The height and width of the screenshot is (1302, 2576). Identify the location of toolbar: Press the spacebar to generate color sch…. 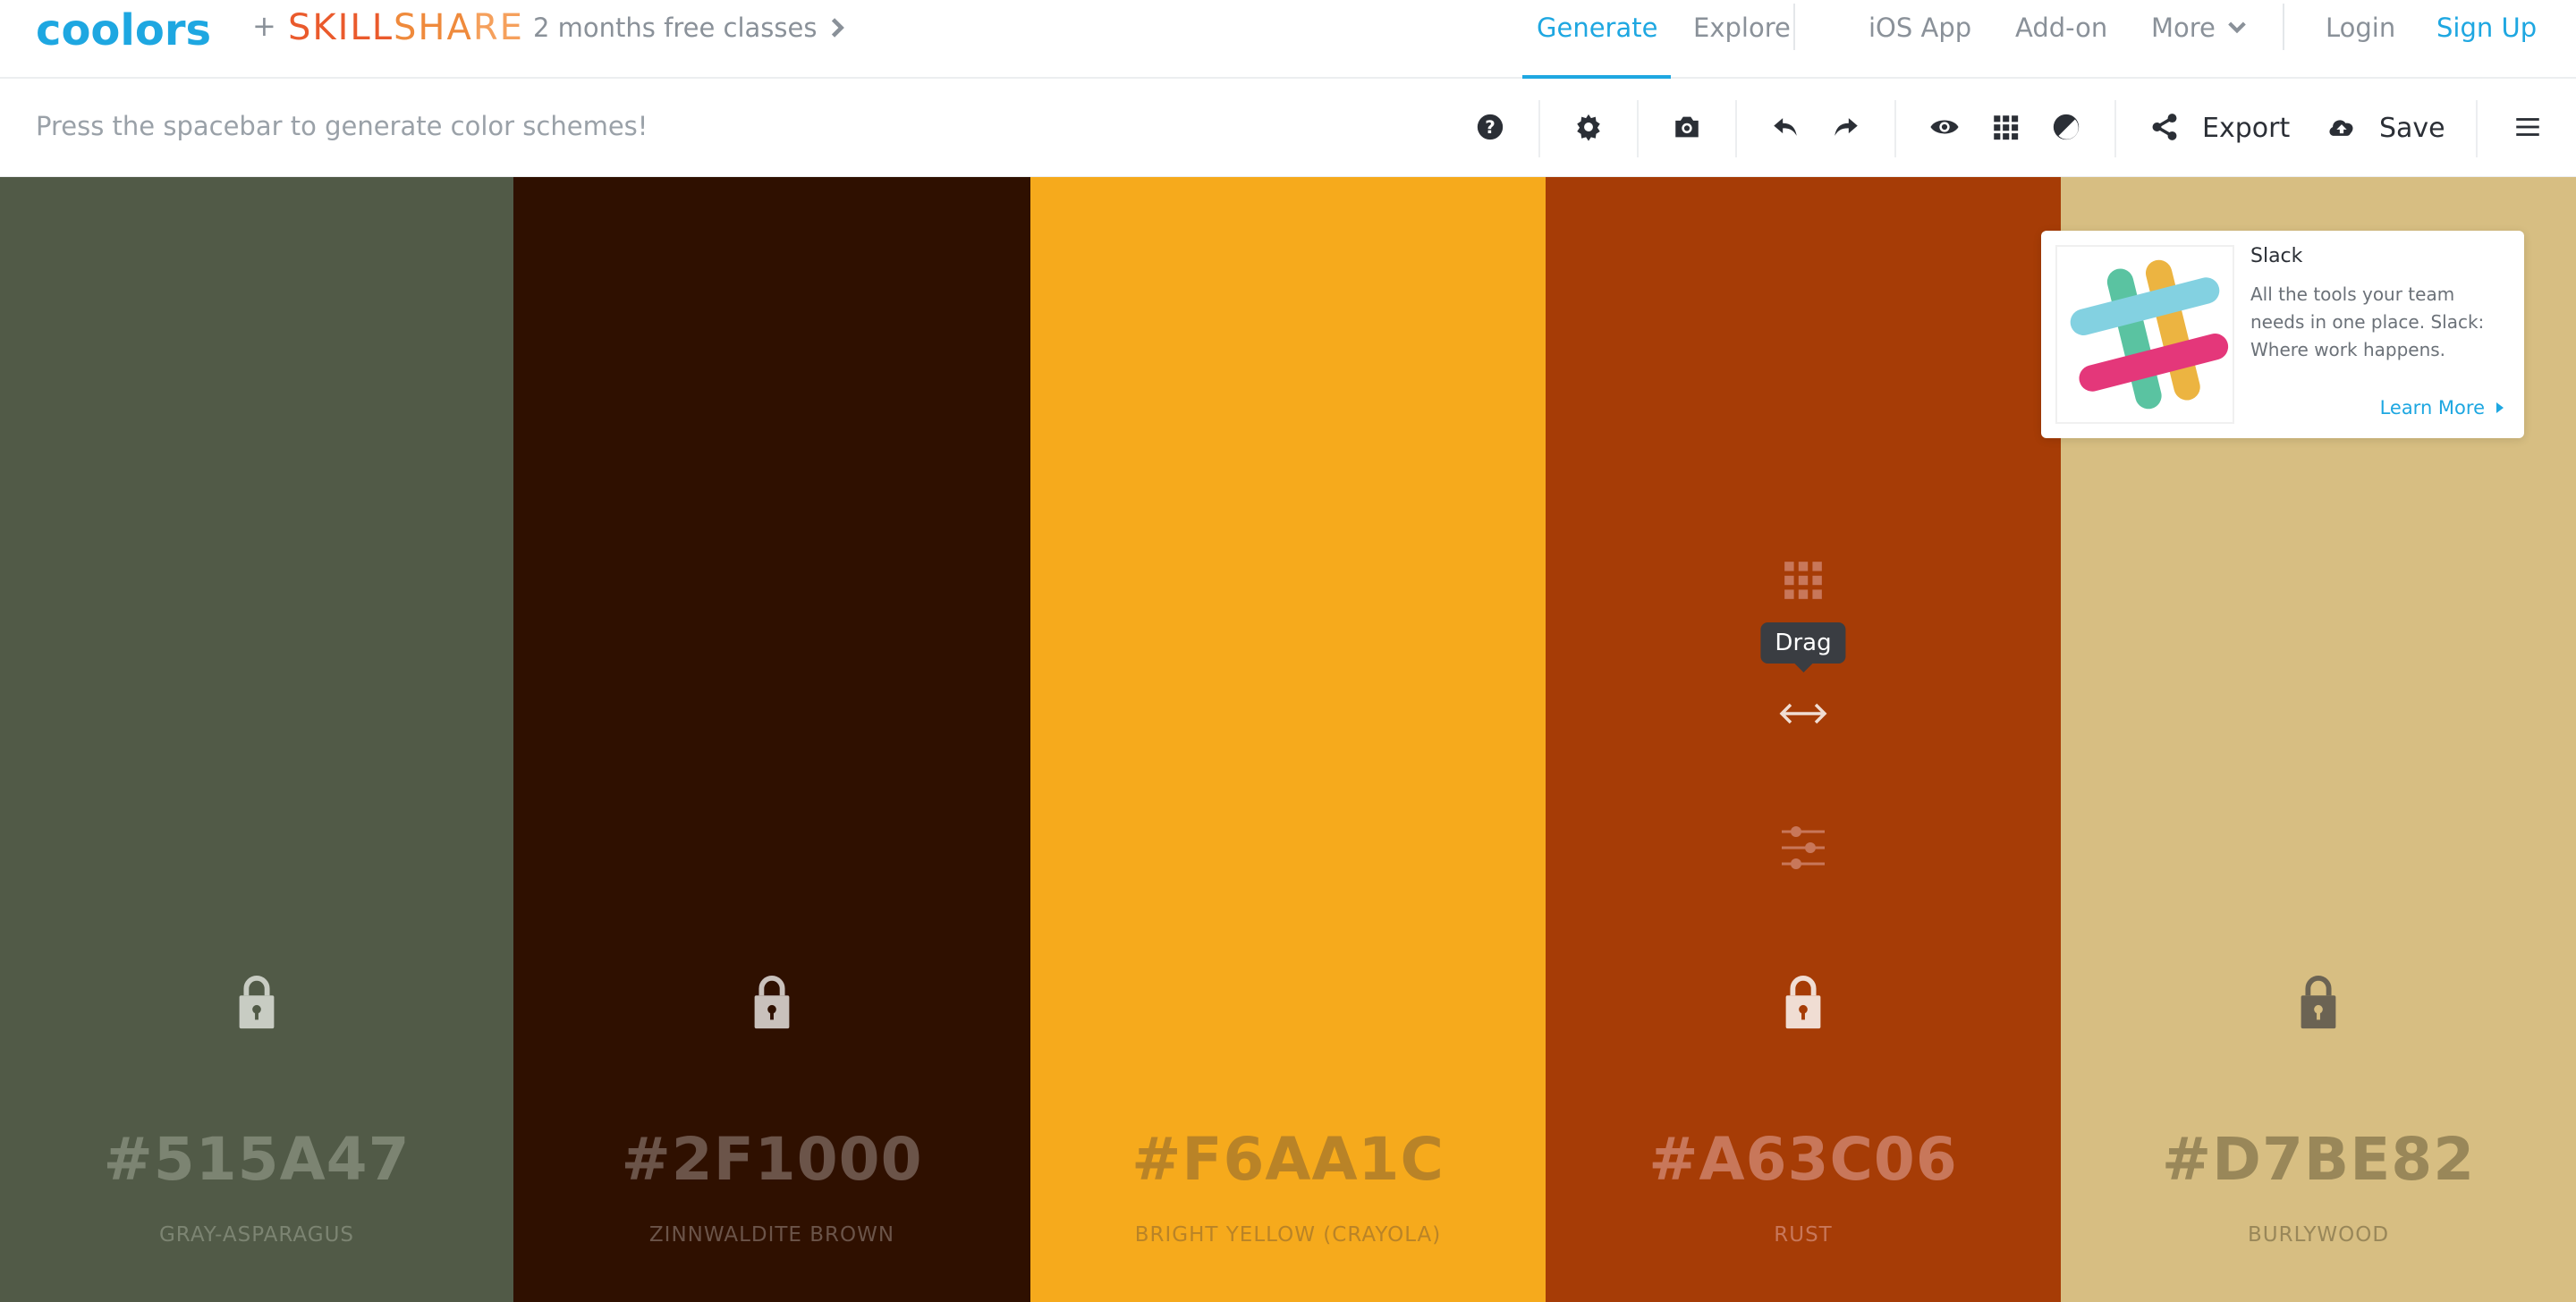
(1288, 128).